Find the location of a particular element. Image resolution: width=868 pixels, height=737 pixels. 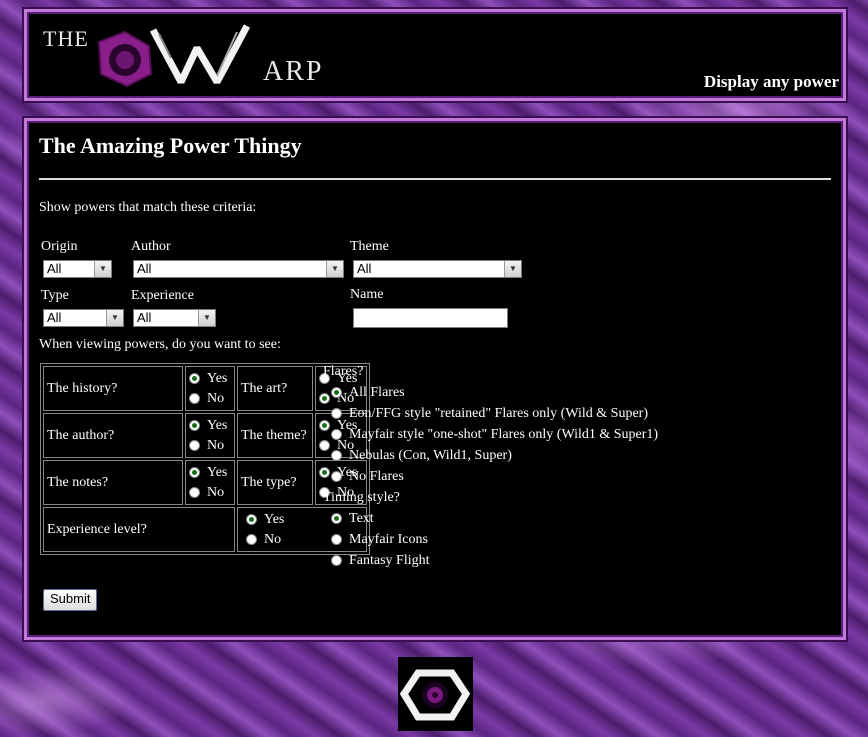

author-view-label: The author? is located at coordinates (113, 435).